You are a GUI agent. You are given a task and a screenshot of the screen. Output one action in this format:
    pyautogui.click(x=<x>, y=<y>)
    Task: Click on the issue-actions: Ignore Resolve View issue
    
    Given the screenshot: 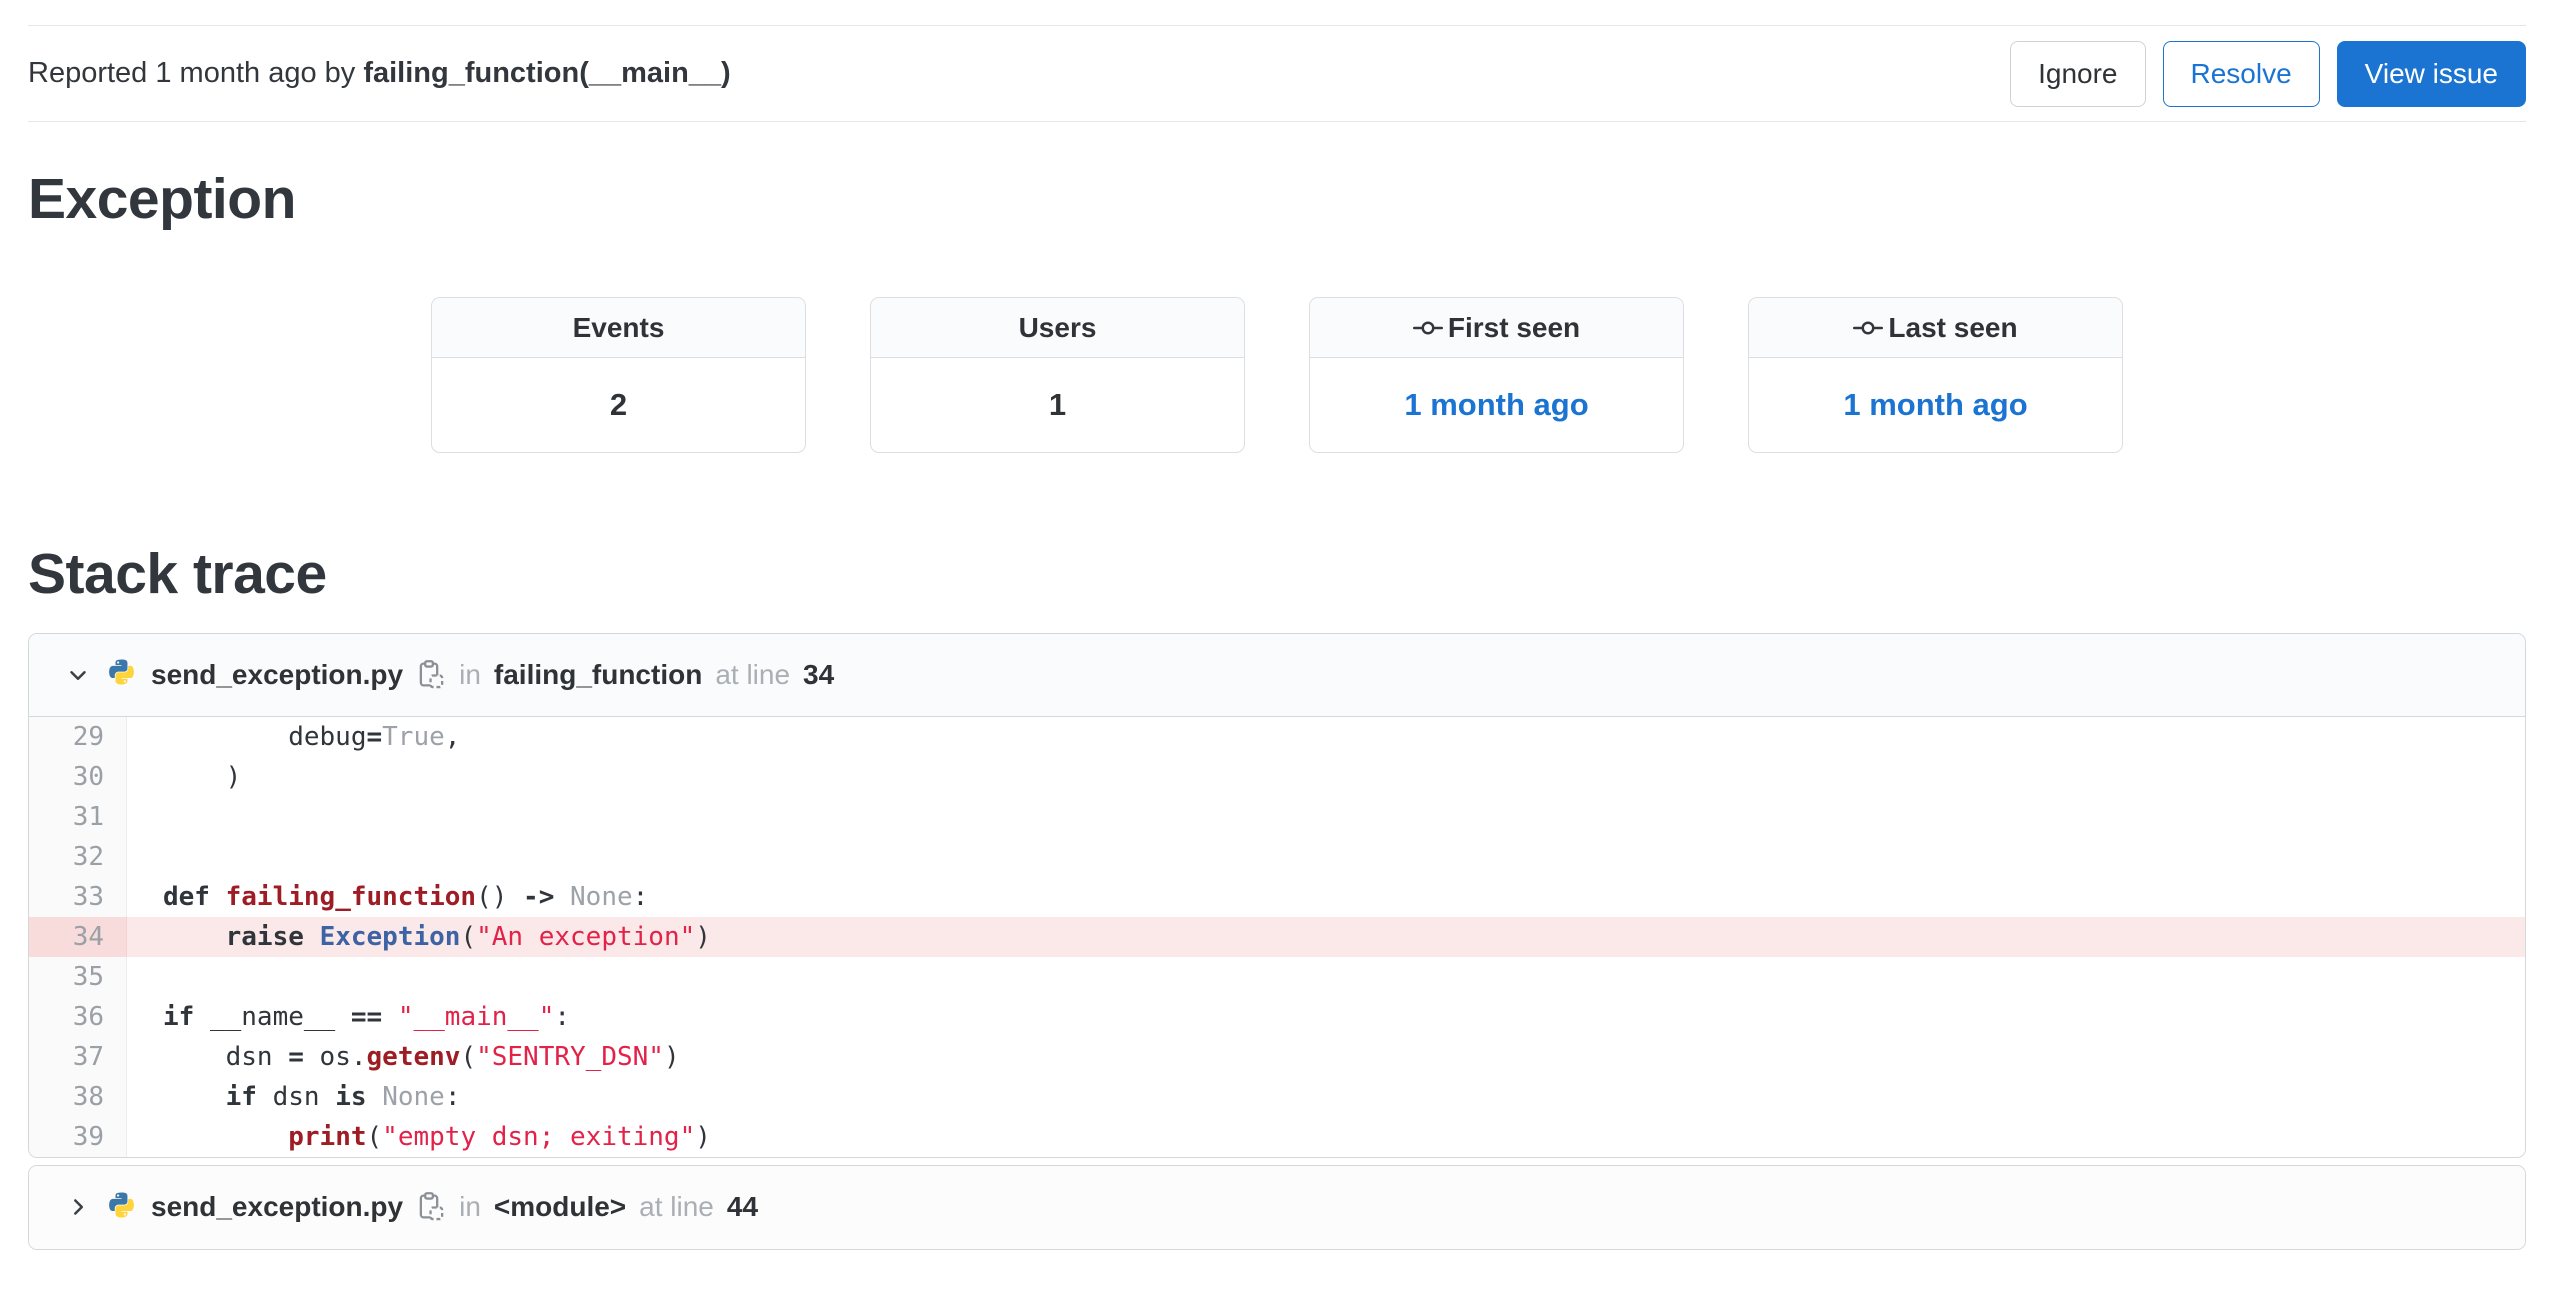 What is the action you would take?
    pyautogui.click(x=2268, y=73)
    